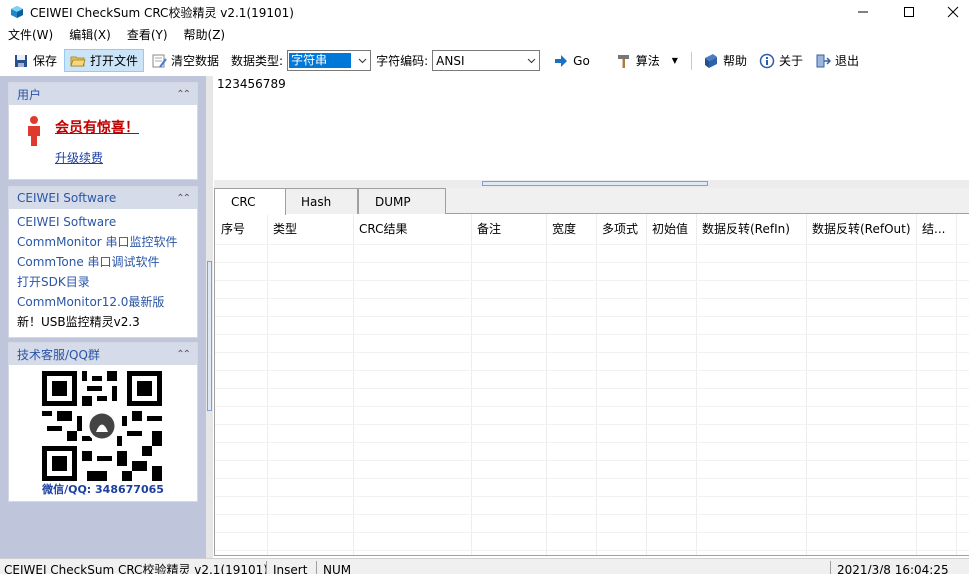  Describe the element at coordinates (561, 61) in the screenshot. I see `arrow-right-icon` at that location.